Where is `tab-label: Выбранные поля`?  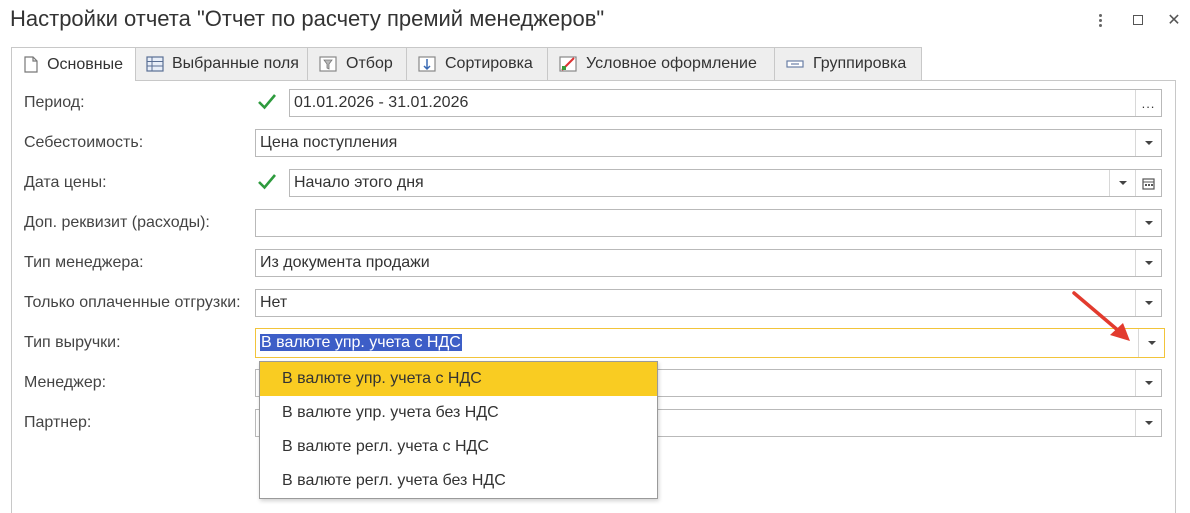
tab-label: Выбранные поля is located at coordinates (235, 63).